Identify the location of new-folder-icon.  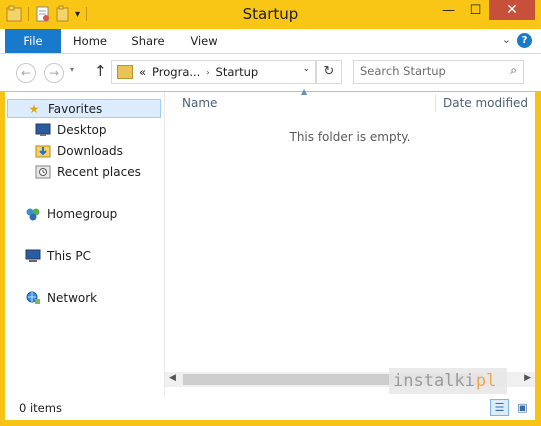
(63, 14).